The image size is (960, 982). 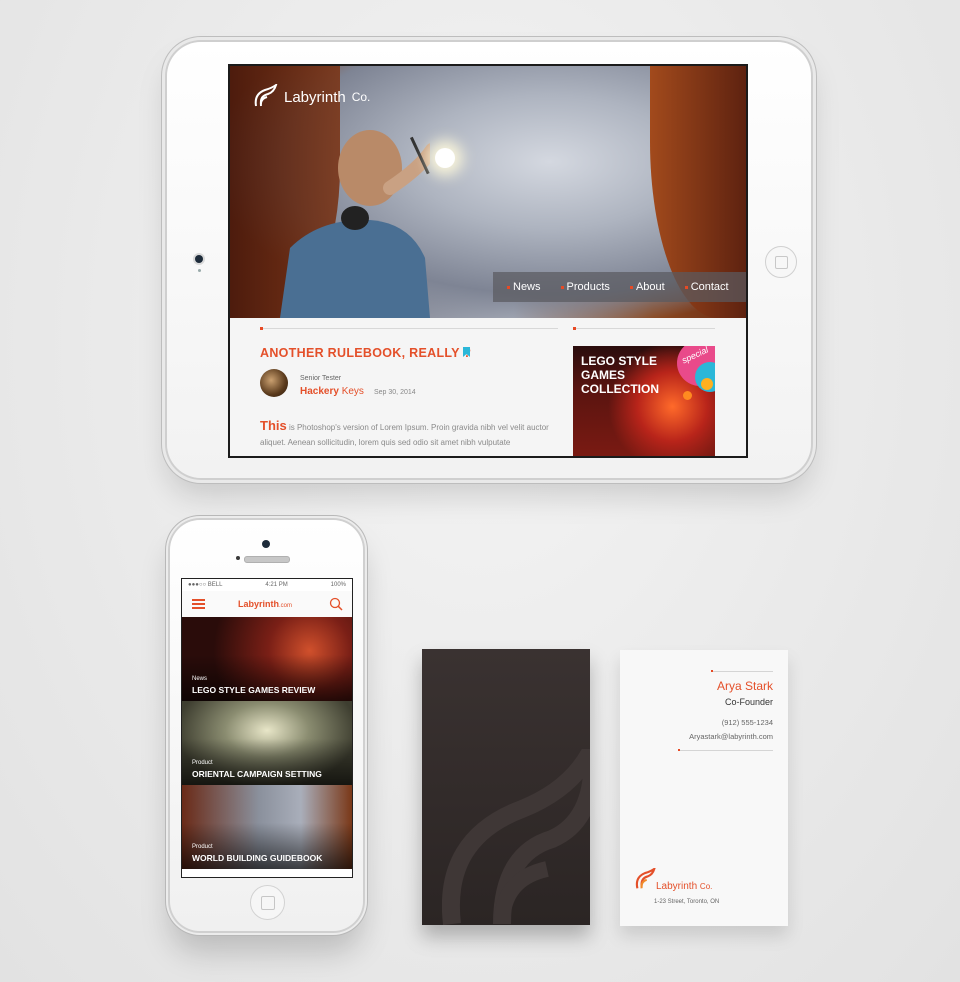 What do you see at coordinates (352, 391) in the screenshot?
I see `author-last-name: Keys` at bounding box center [352, 391].